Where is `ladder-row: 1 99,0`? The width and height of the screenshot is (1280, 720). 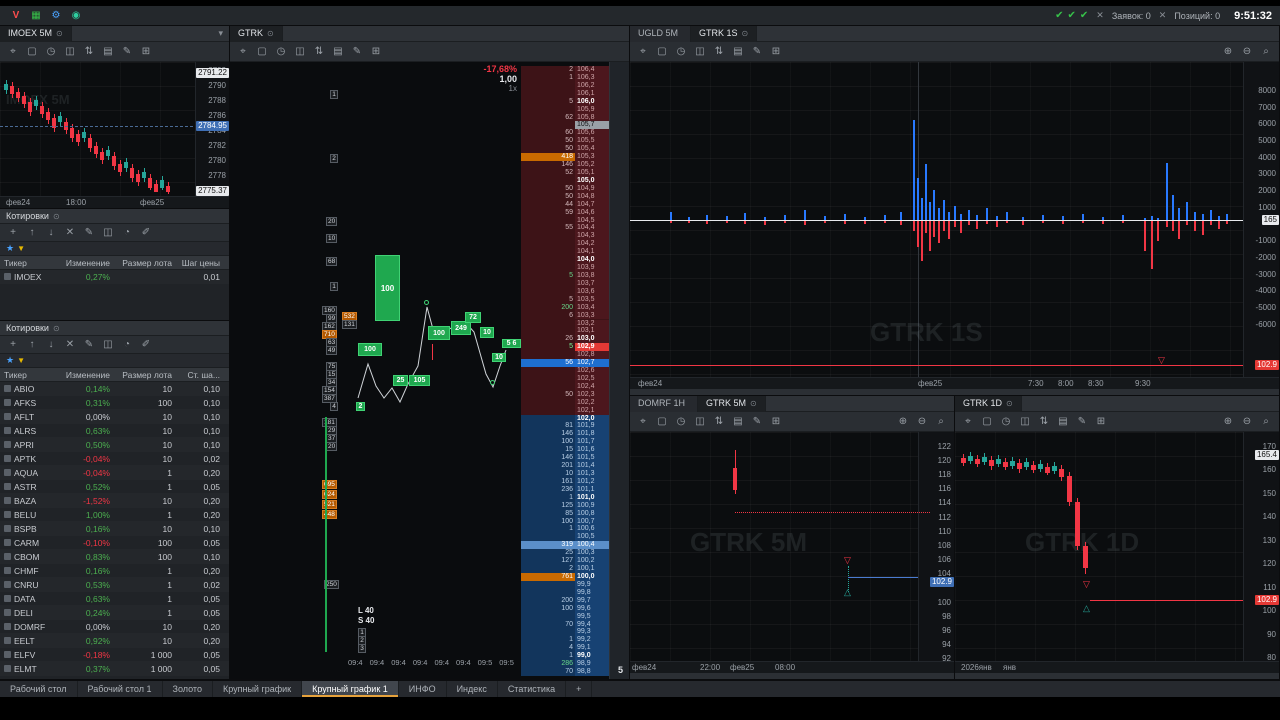
ladder-row: 1 99,0 is located at coordinates (565, 656).